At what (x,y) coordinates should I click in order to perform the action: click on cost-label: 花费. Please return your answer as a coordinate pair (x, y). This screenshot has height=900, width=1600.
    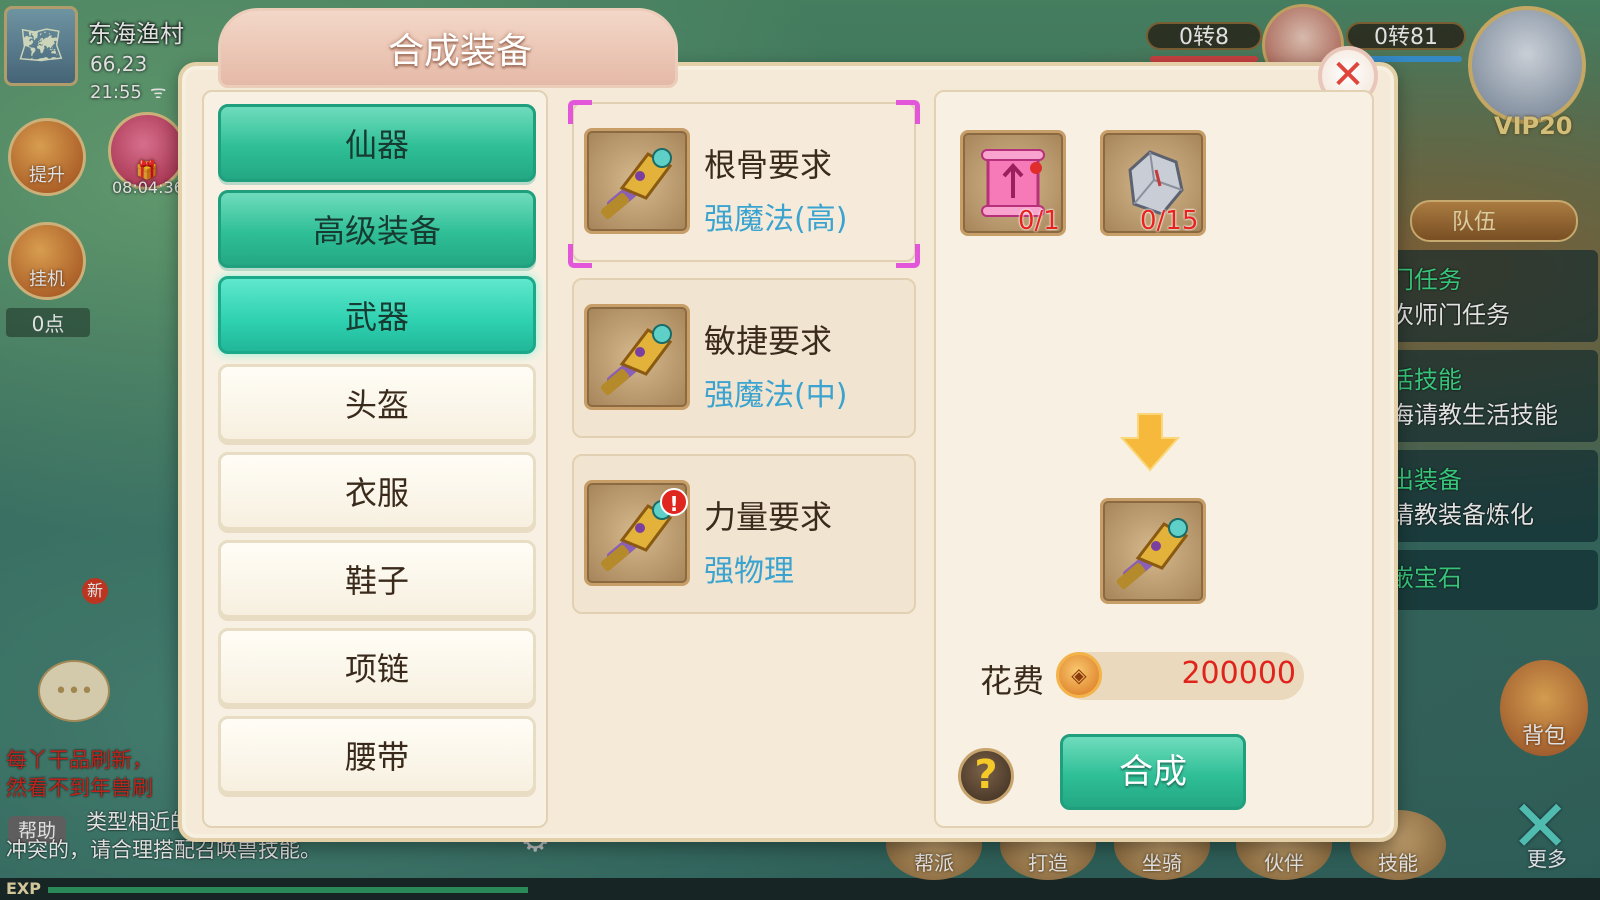
    Looking at the image, I should click on (1012, 681).